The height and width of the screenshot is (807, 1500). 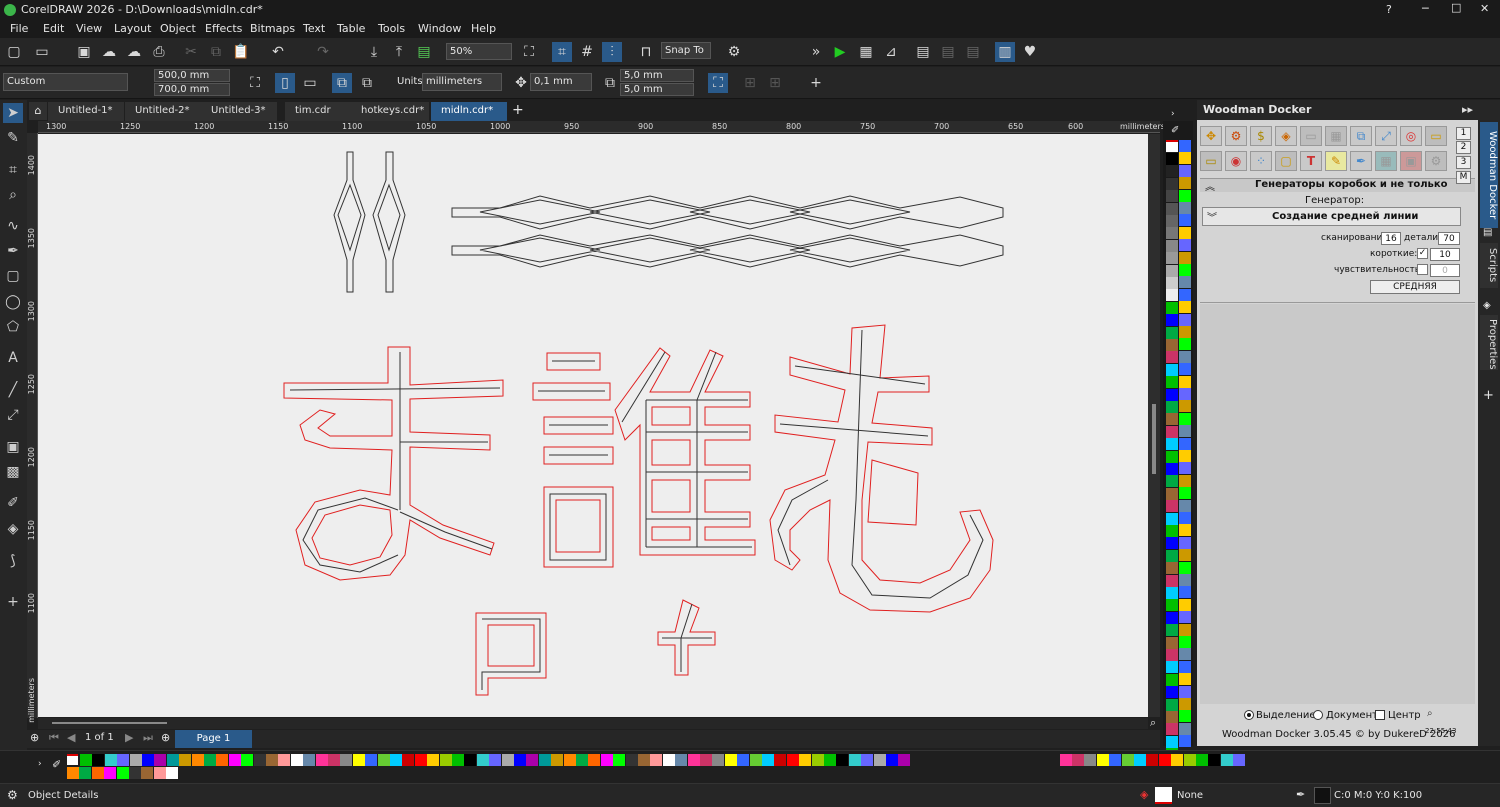 I want to click on tool-pen-icon: ✒, so click(x=1361, y=161).